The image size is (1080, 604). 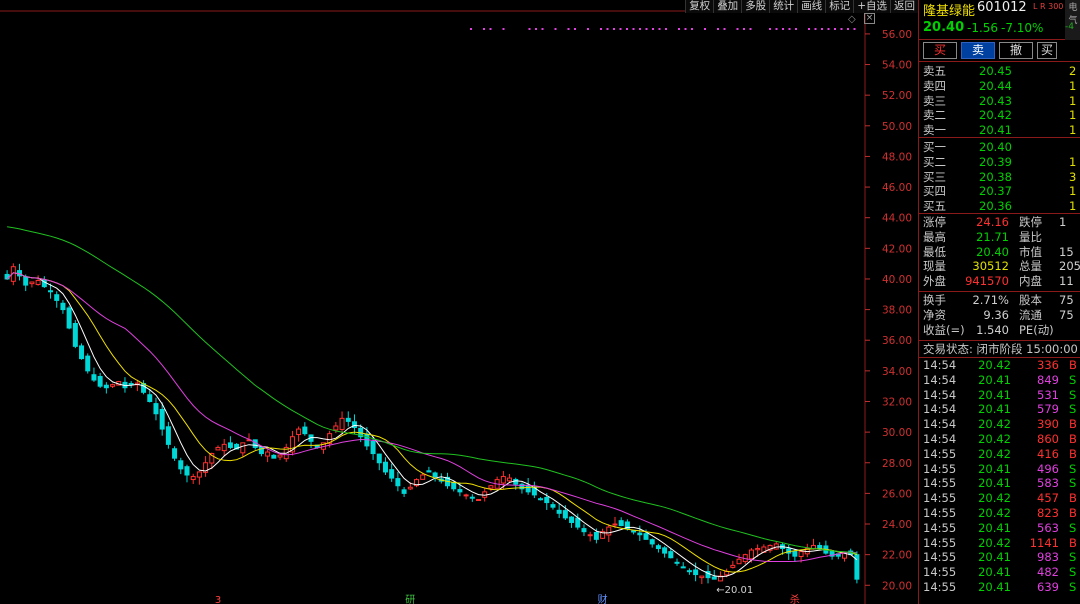 I want to click on tick-price: 20.42, so click(x=994, y=365).